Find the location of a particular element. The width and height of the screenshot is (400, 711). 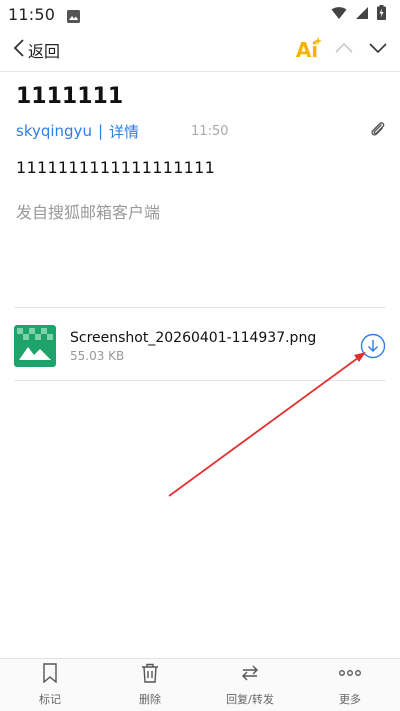

battery-charging-icon is located at coordinates (381, 14).